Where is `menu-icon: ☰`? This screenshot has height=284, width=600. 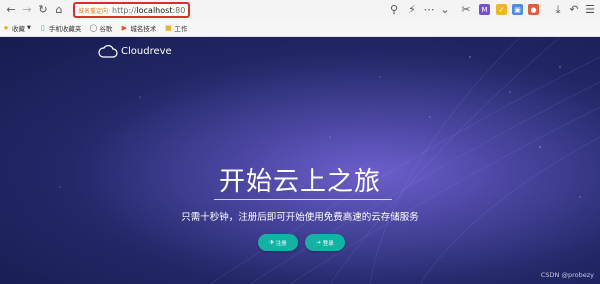
menu-icon: ☰ is located at coordinates (590, 10).